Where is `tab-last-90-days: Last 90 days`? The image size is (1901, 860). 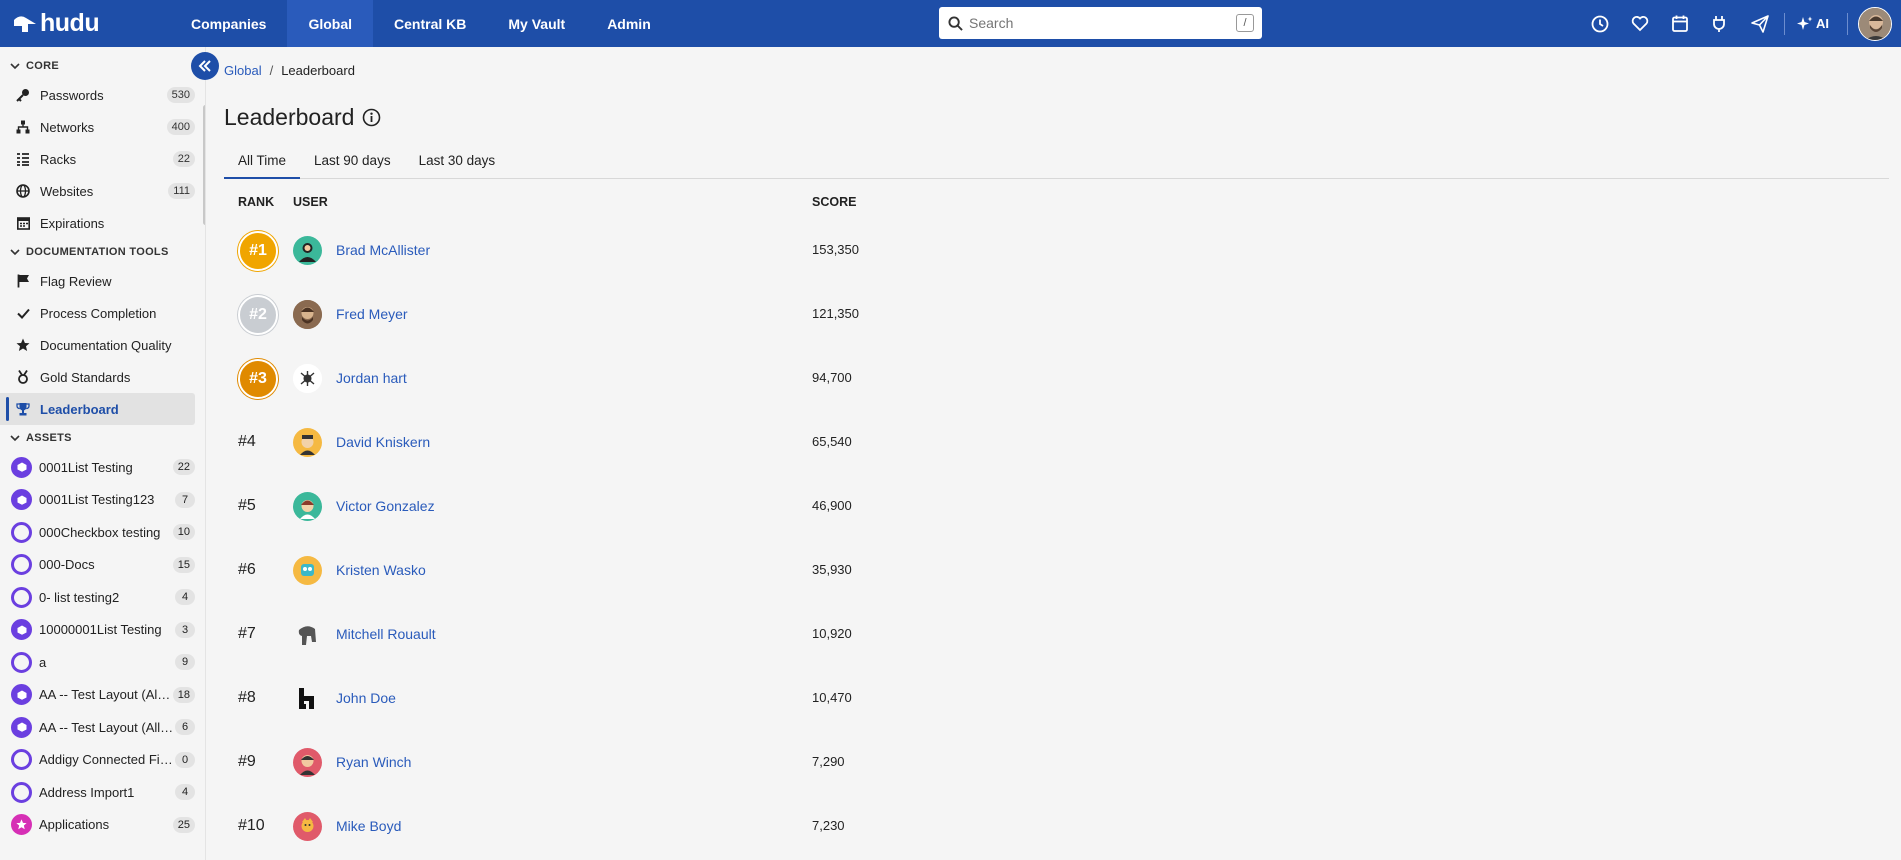
tab-last-90-days: Last 90 days is located at coordinates (352, 164).